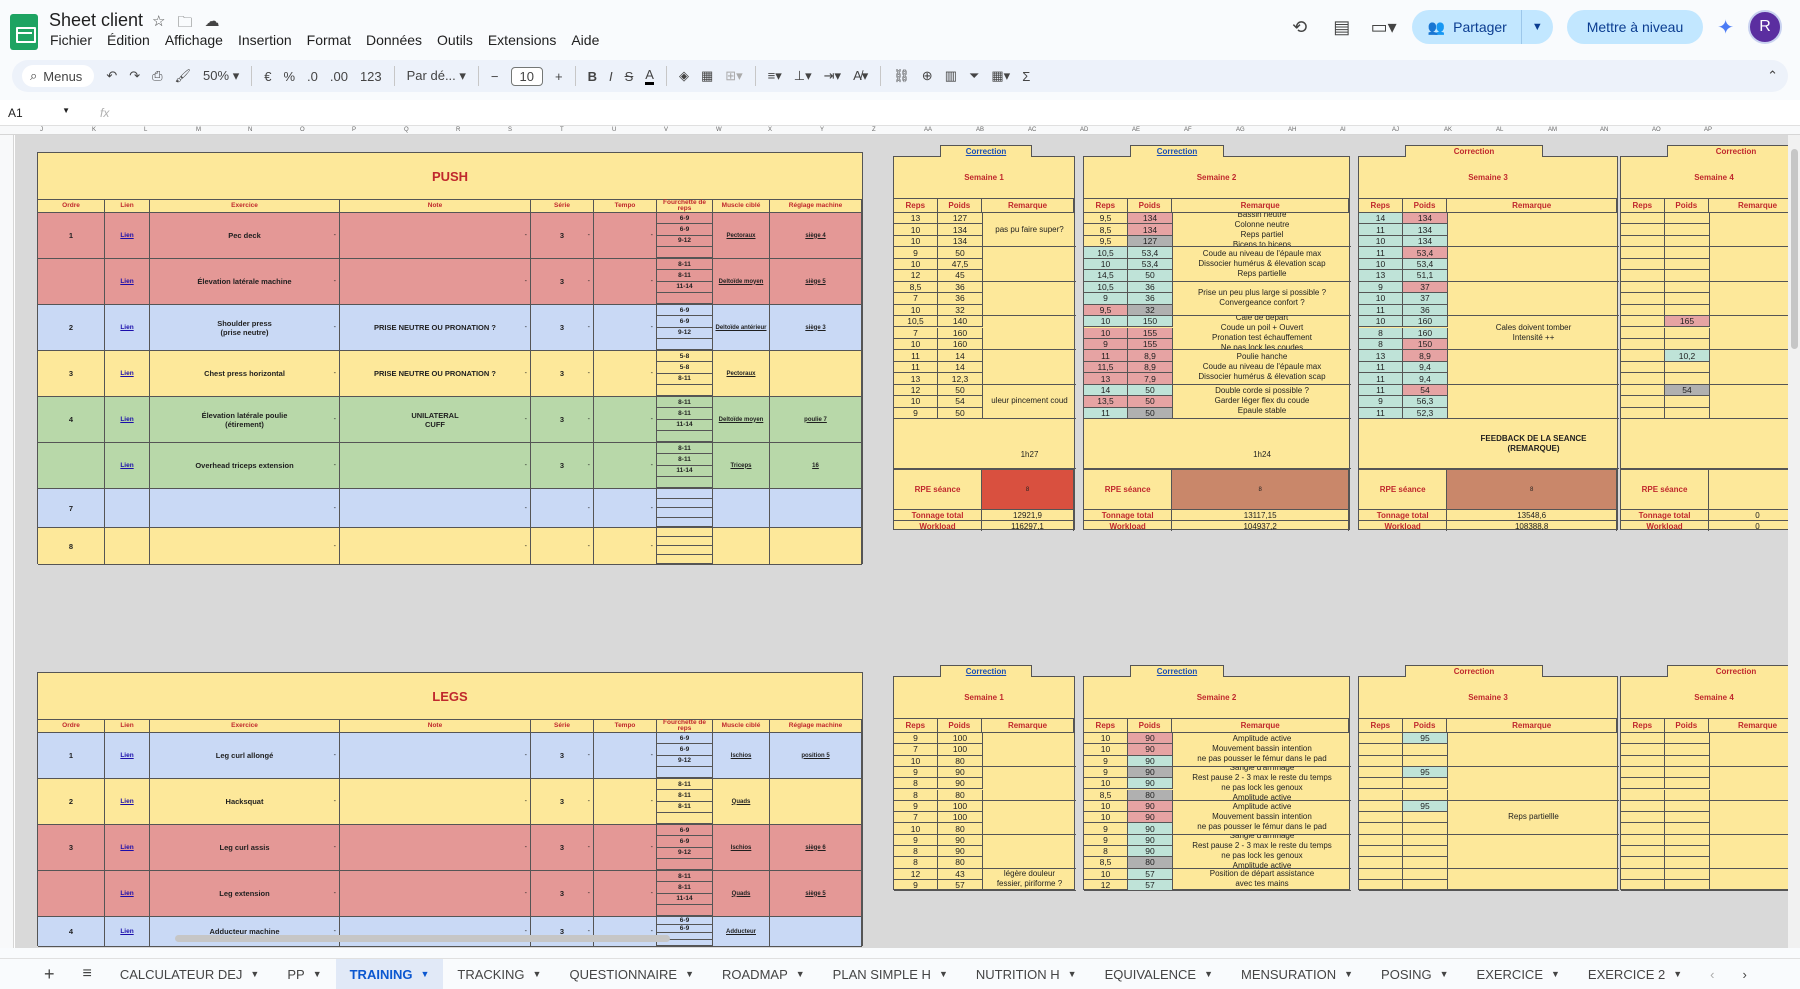  What do you see at coordinates (562, 130) in the screenshot?
I see `column-header: T` at bounding box center [562, 130].